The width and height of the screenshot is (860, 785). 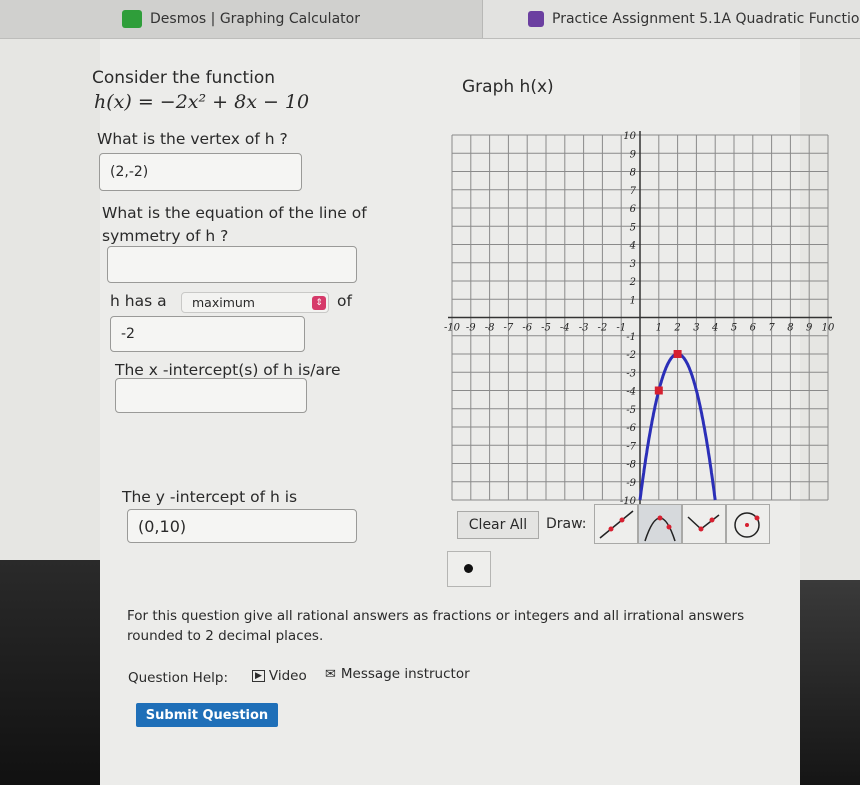 What do you see at coordinates (632, 246) in the screenshot?
I see `y-tick-label: 4` at bounding box center [632, 246].